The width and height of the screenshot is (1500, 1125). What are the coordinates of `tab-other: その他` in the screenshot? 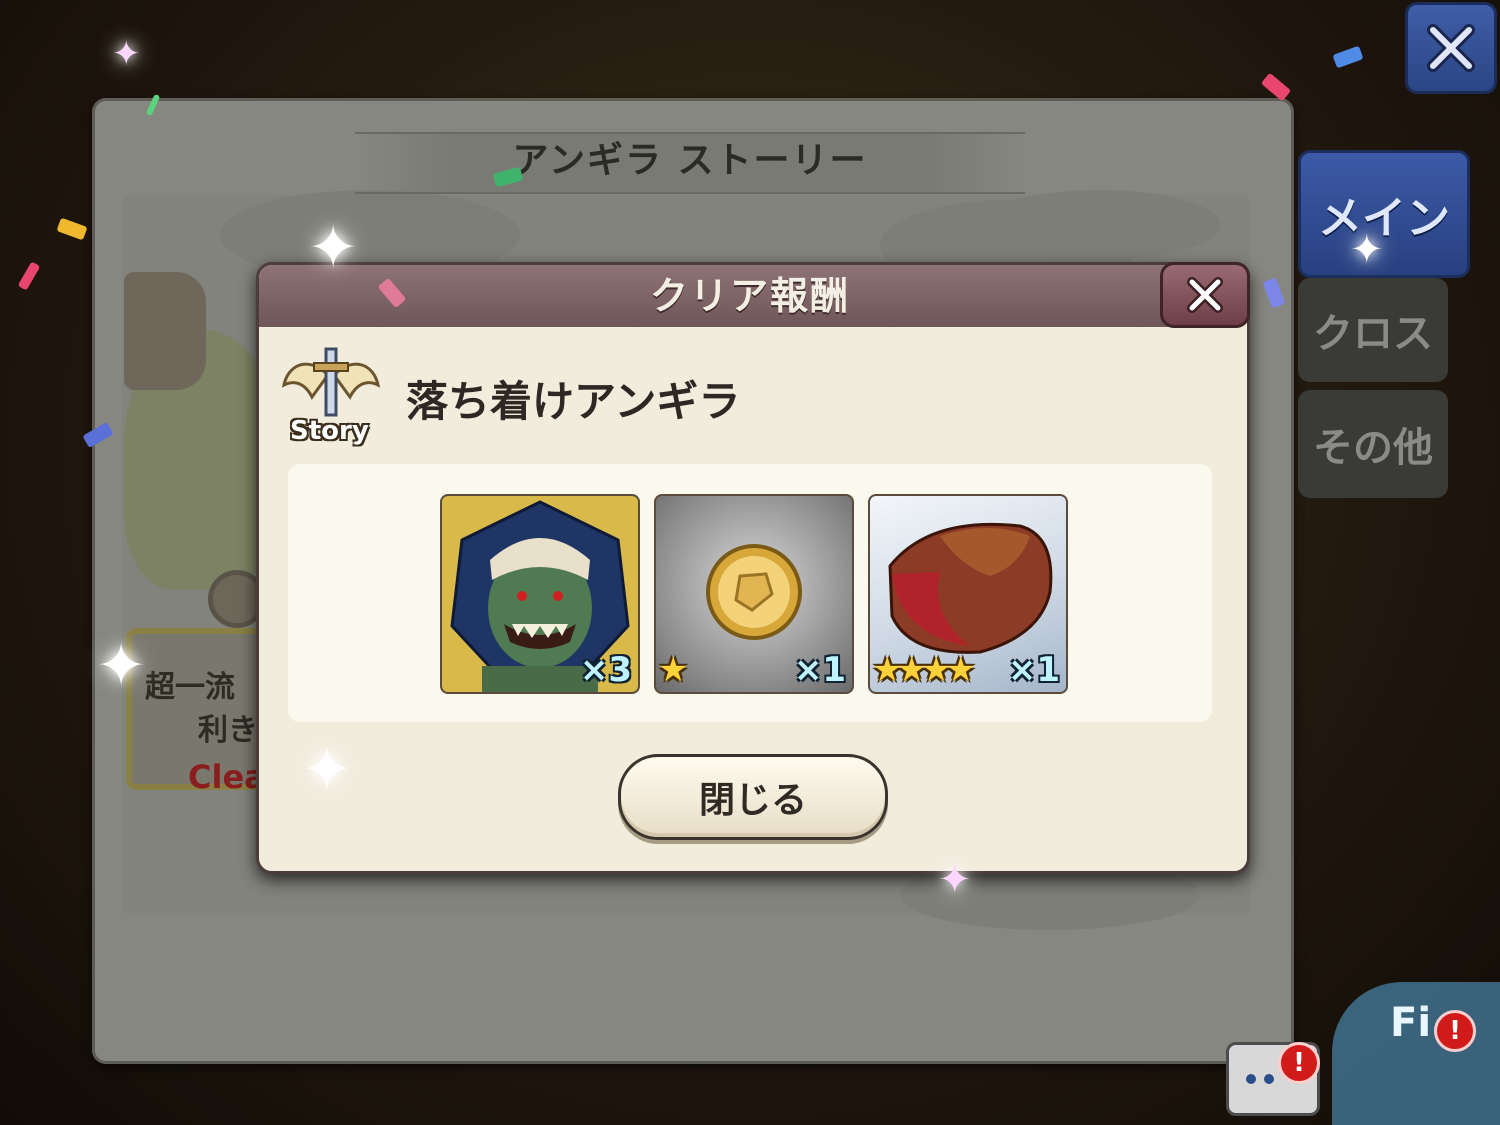 It's located at (1373, 444).